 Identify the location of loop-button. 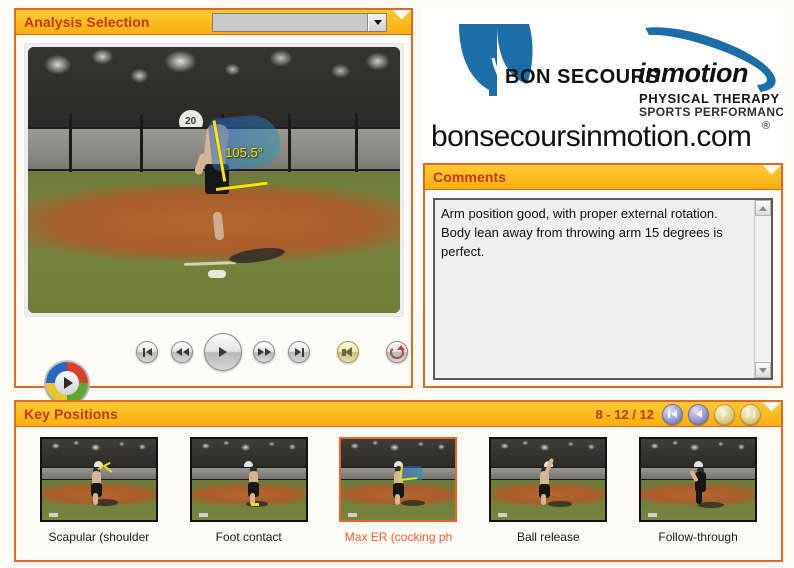
(397, 352).